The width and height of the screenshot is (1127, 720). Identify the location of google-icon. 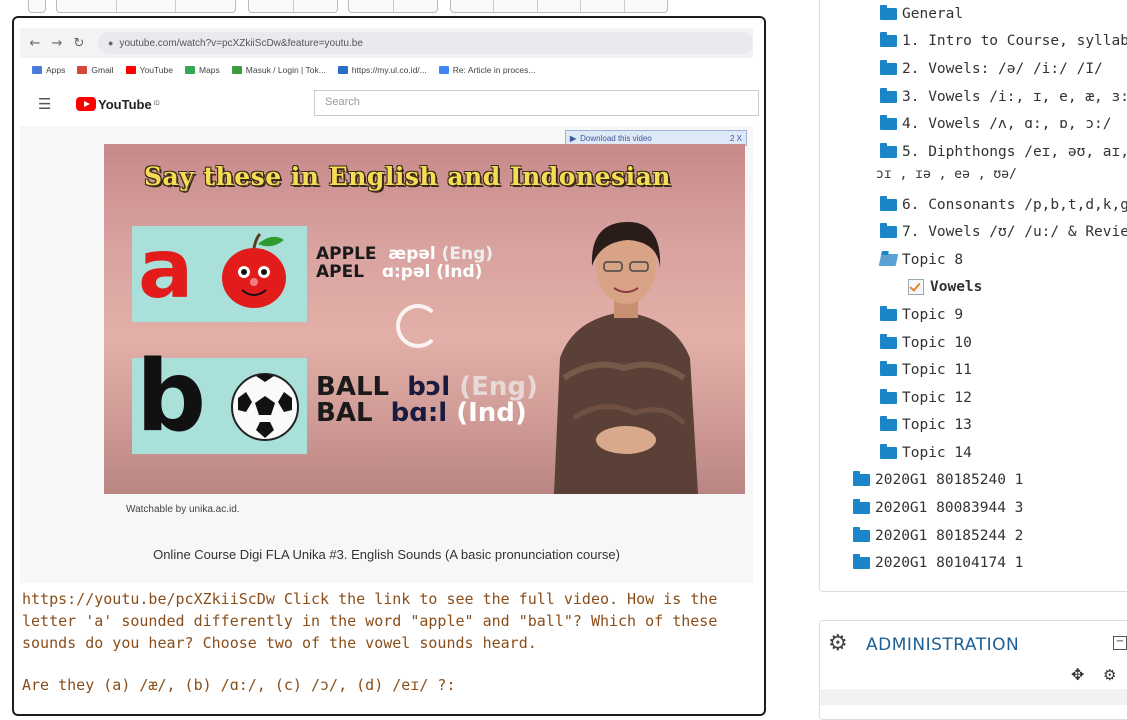
(443, 70).